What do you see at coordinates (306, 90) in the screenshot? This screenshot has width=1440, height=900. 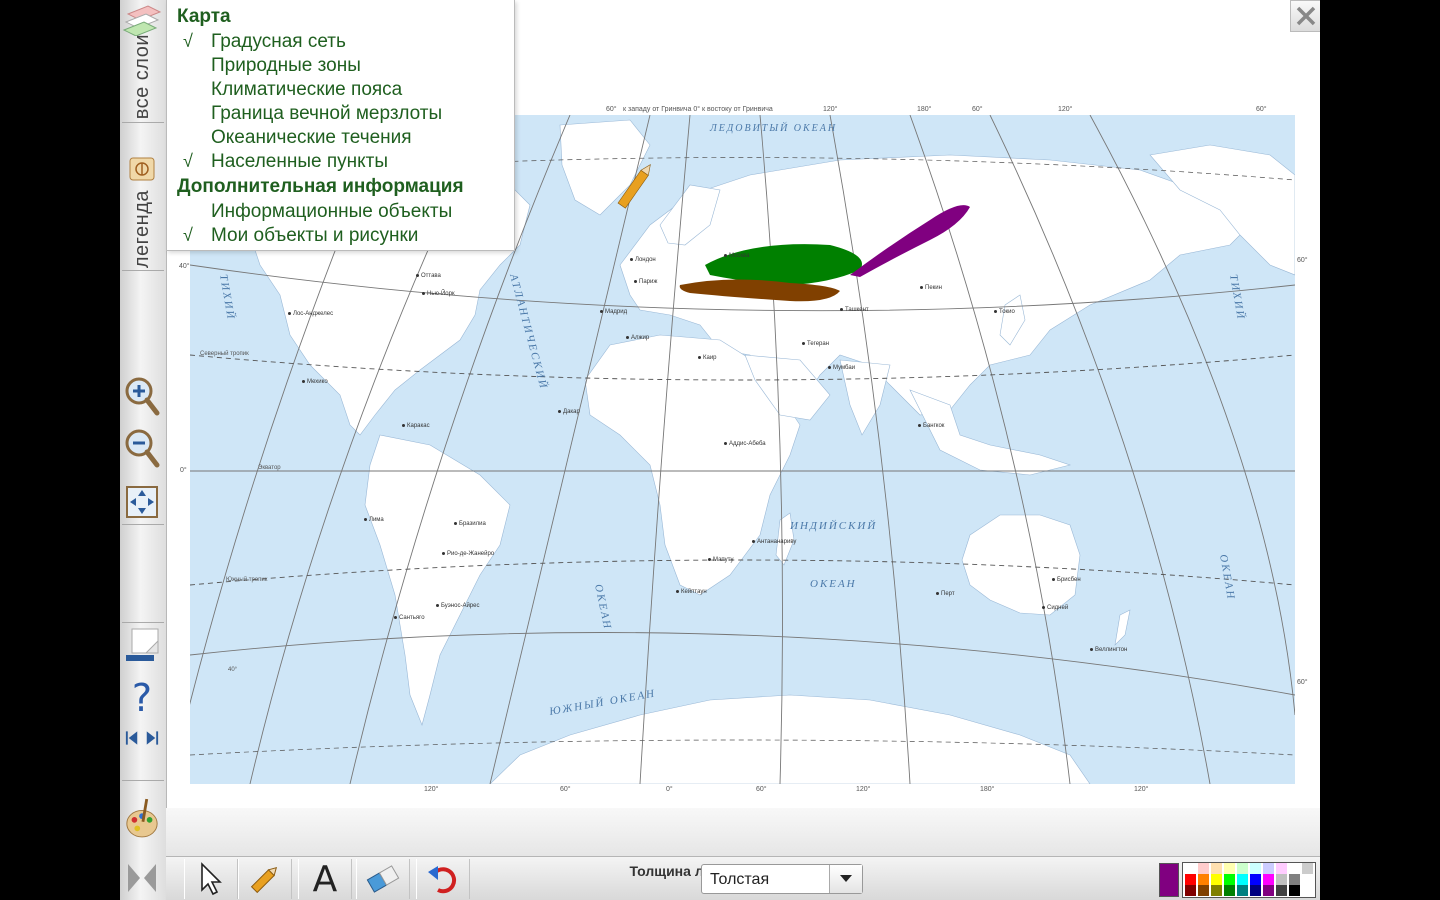 I see `layer-climate-belts: Климатические пояса` at bounding box center [306, 90].